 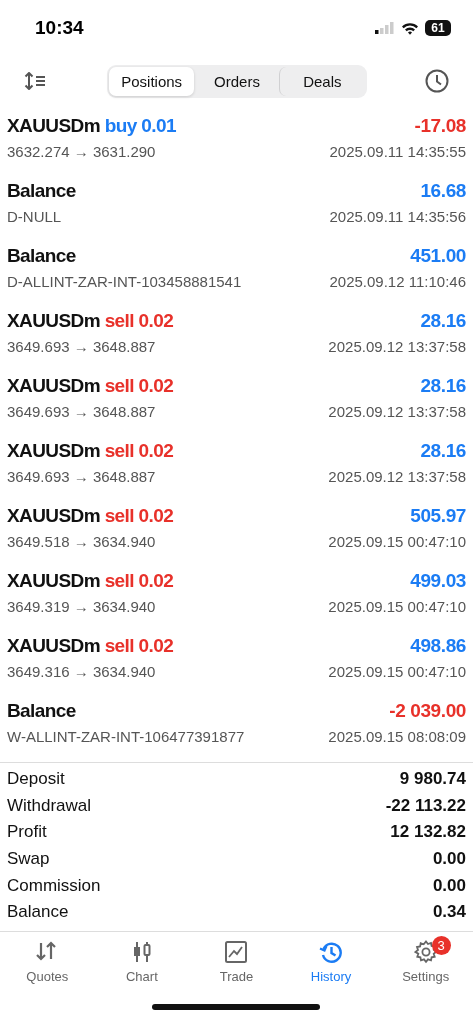 What do you see at coordinates (442, 190) in the screenshot?
I see `deal-profit: 16.68` at bounding box center [442, 190].